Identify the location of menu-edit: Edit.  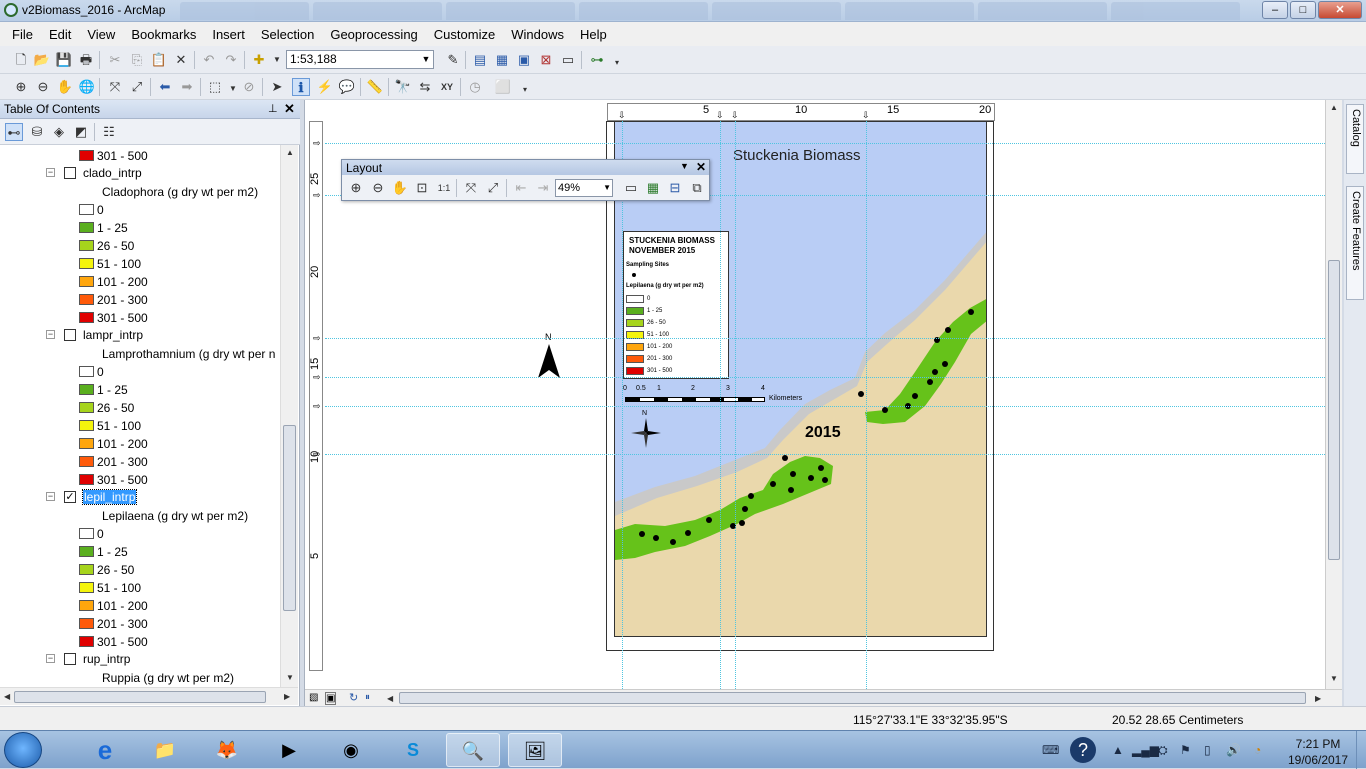
(60, 34).